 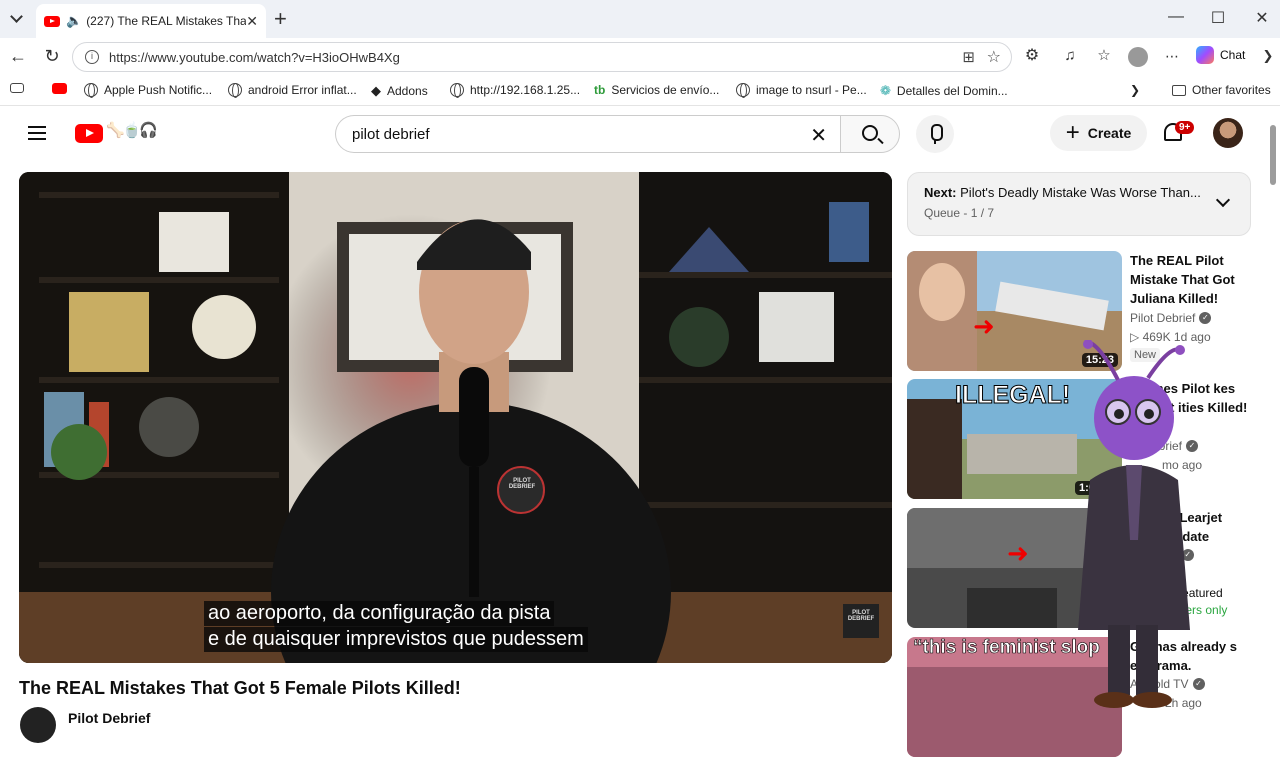 What do you see at coordinates (885, 90) in the screenshot?
I see `domain-icon: ❁` at bounding box center [885, 90].